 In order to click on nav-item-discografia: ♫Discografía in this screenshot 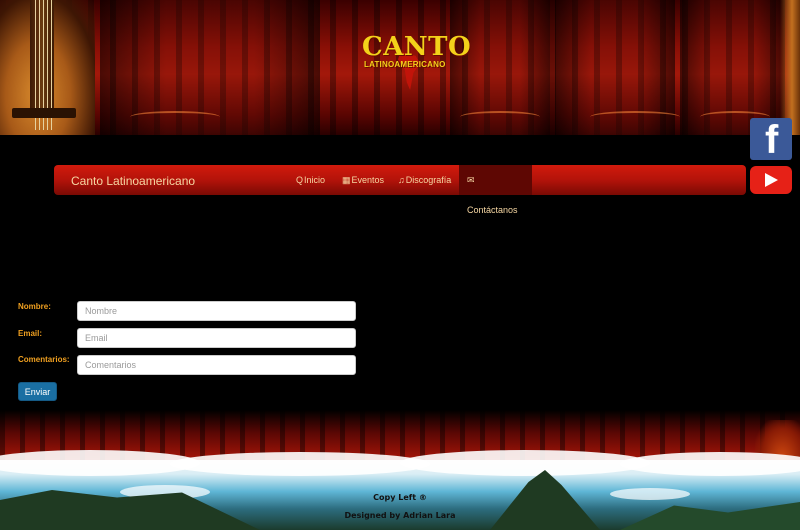, I will do `click(424, 180)`.